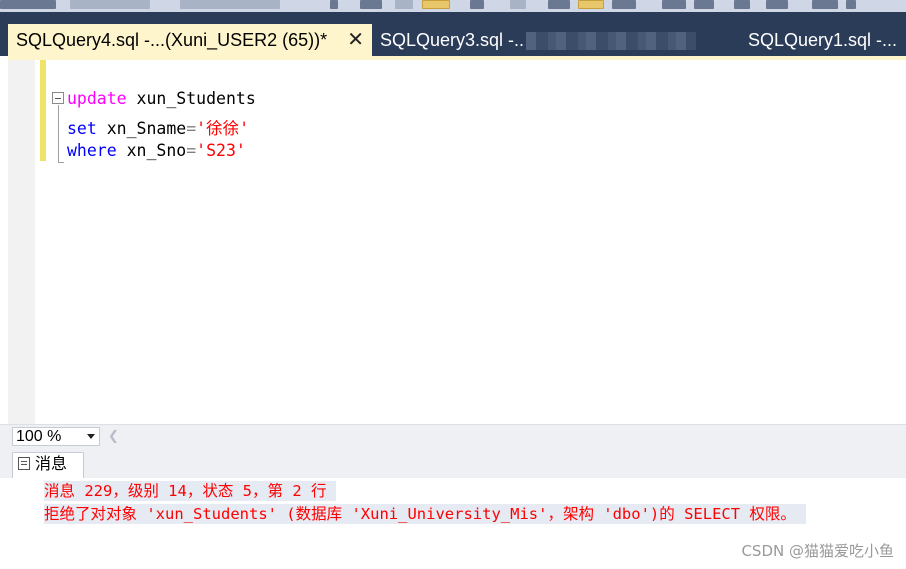  What do you see at coordinates (591, 4) in the screenshot?
I see `uncomment-icon` at bounding box center [591, 4].